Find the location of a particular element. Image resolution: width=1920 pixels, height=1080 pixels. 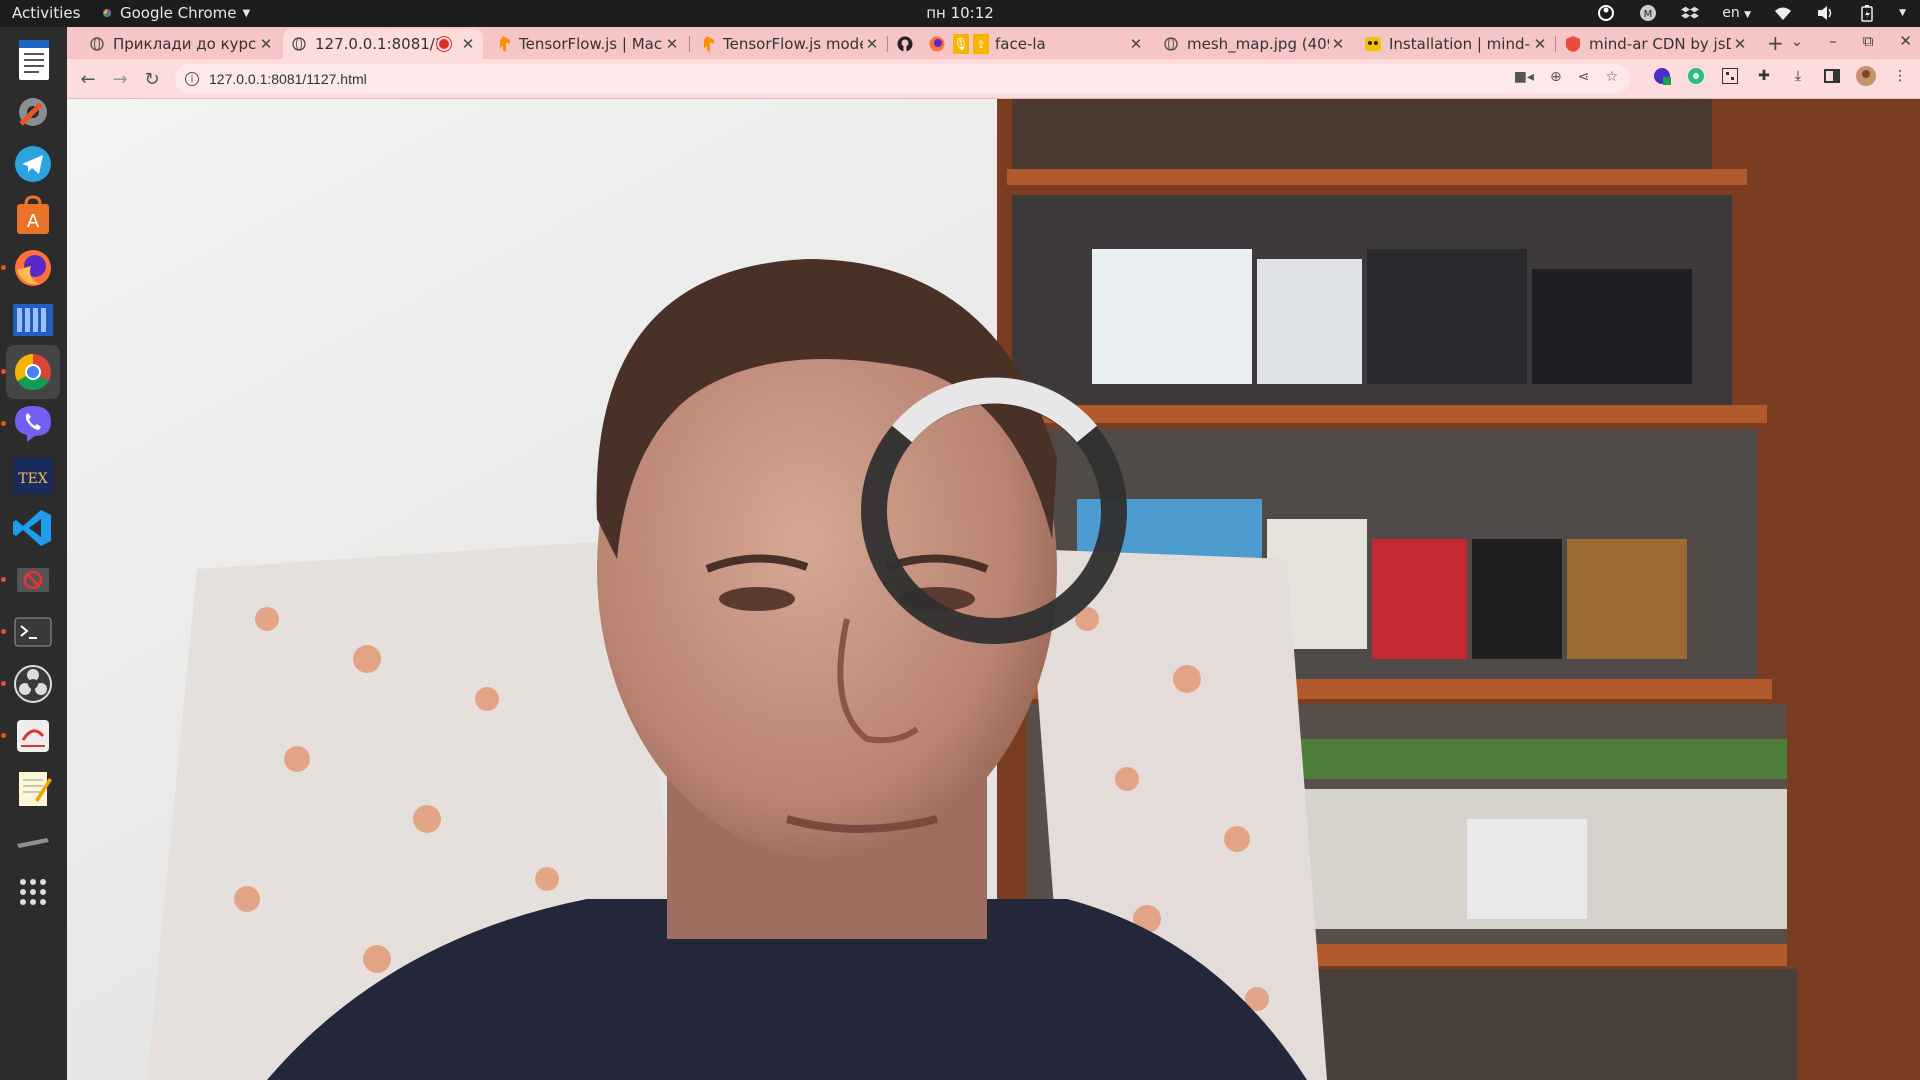

app-menu: Google Chrome ▼ is located at coordinates (175, 13).